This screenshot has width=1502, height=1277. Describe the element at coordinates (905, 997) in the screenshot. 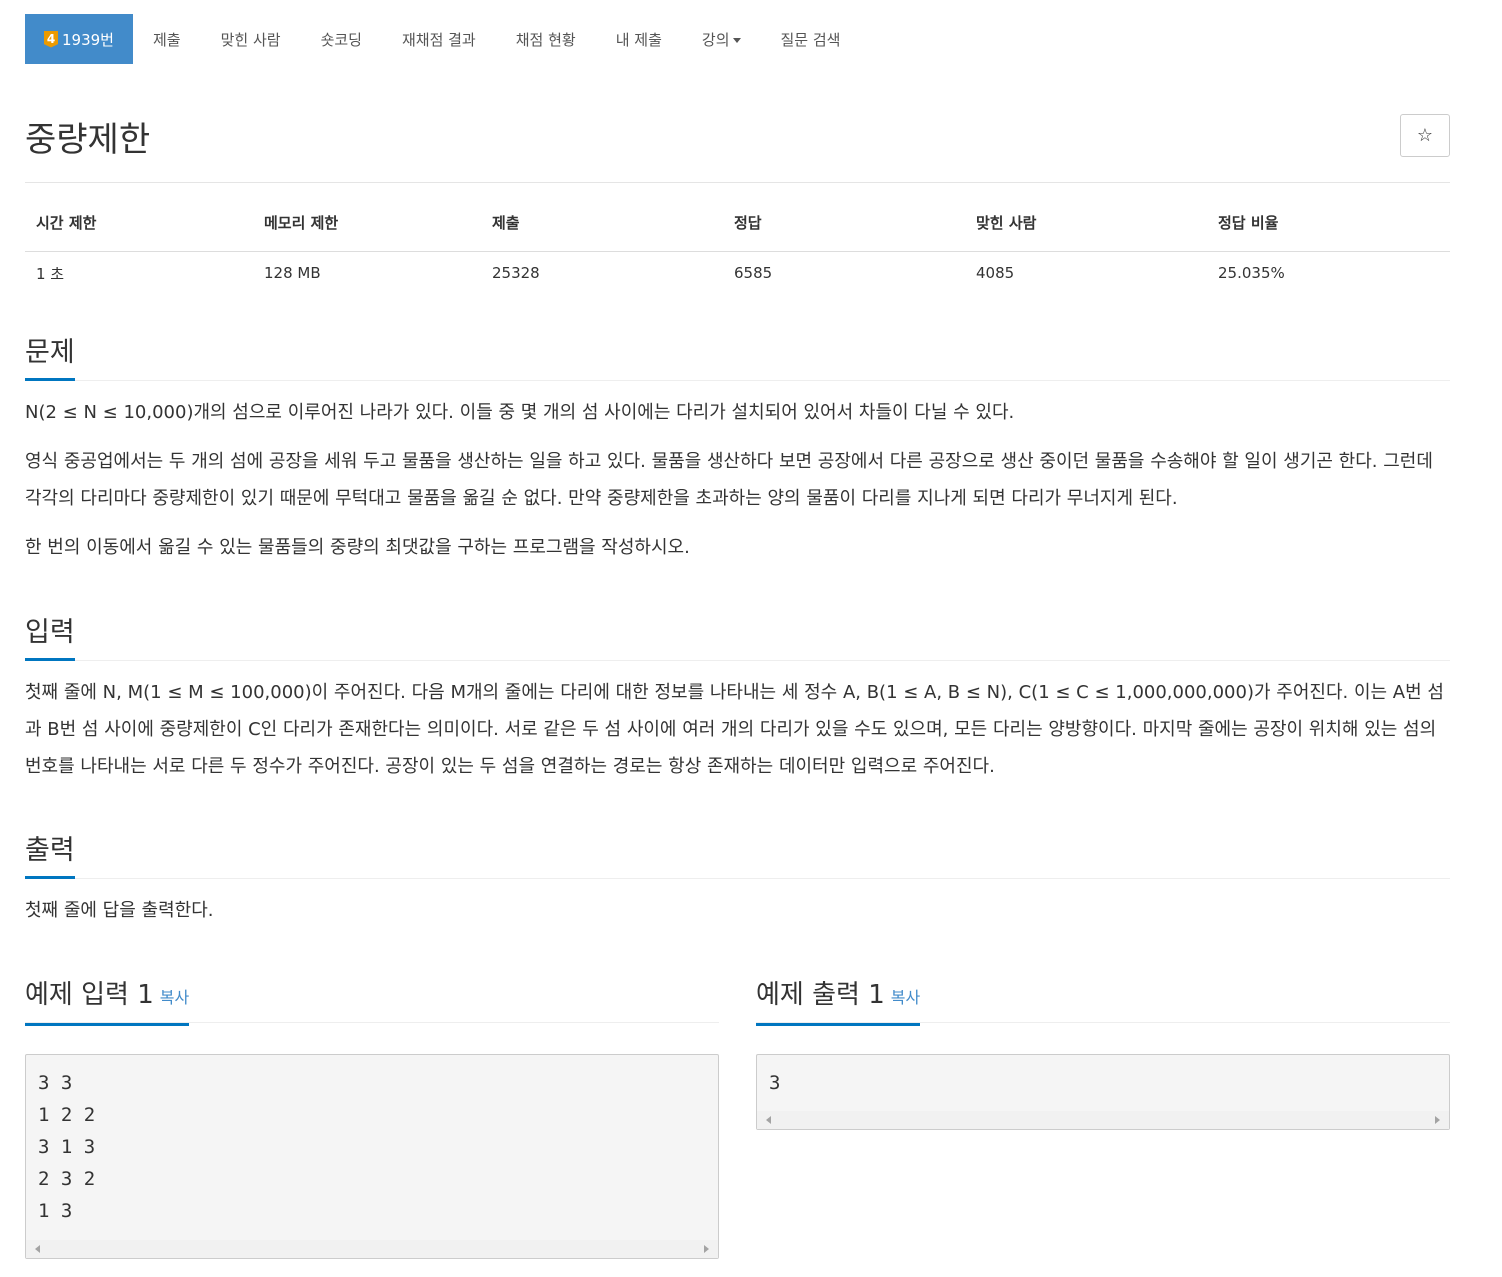

I see `copy-output-button: 복사` at that location.